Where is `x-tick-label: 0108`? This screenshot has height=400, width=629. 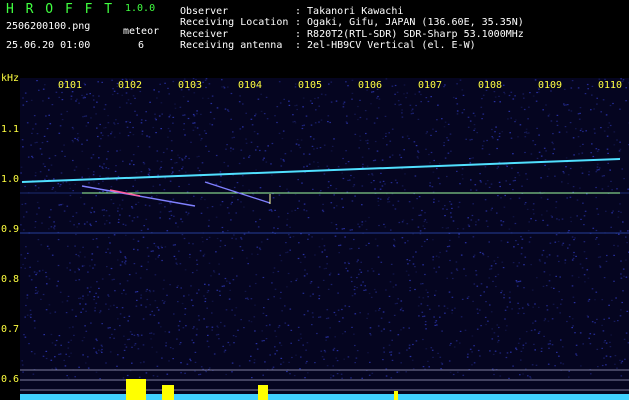 x-tick-label: 0108 is located at coordinates (490, 85).